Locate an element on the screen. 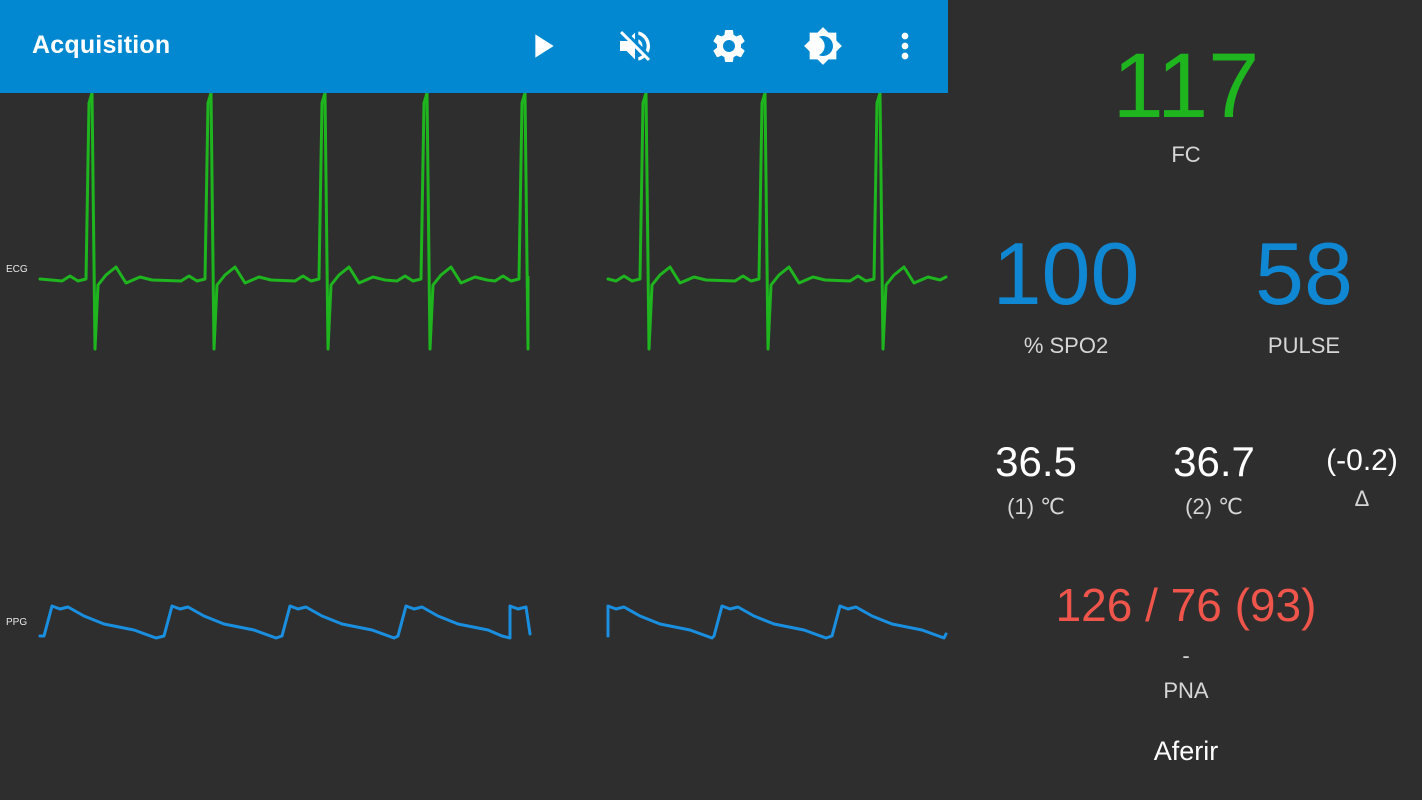 The image size is (1422, 800). ecg-trace-segment is located at coordinates (777, 222).